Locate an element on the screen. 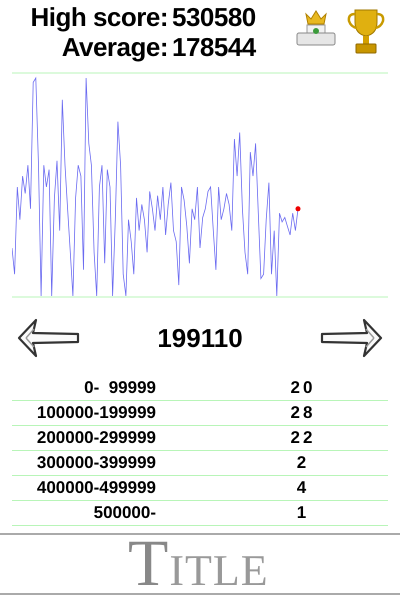  range-count: 22 is located at coordinates (303, 438).